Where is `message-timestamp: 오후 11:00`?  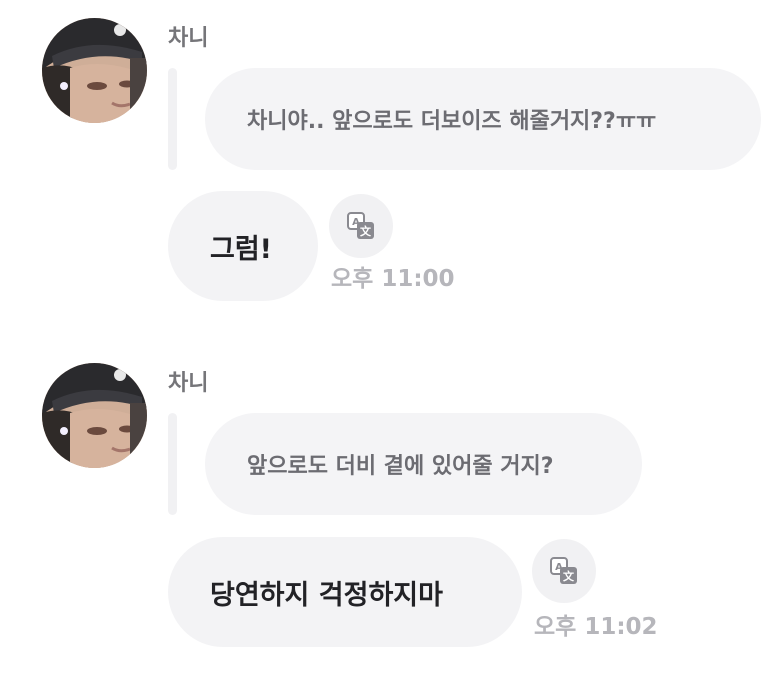 message-timestamp: 오후 11:00 is located at coordinates (393, 279).